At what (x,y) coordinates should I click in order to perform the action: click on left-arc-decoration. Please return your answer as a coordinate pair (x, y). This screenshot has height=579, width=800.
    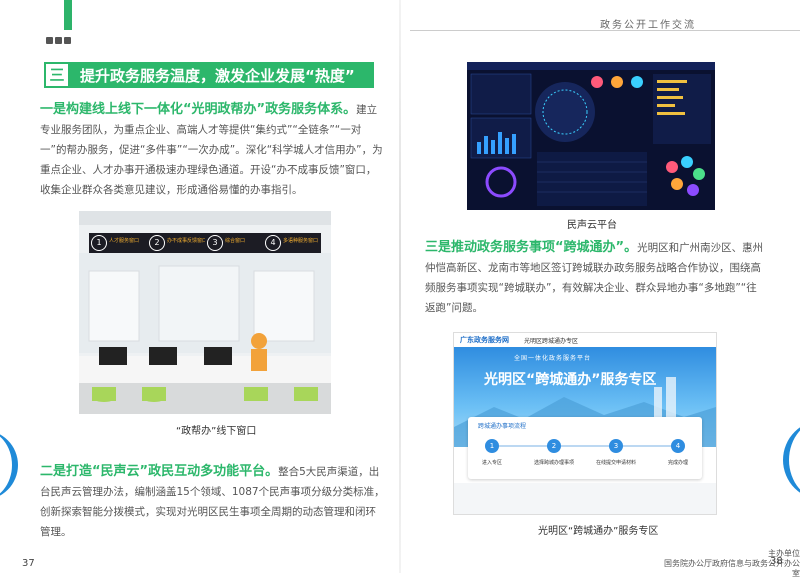
    Looking at the image, I should click on (9, 465).